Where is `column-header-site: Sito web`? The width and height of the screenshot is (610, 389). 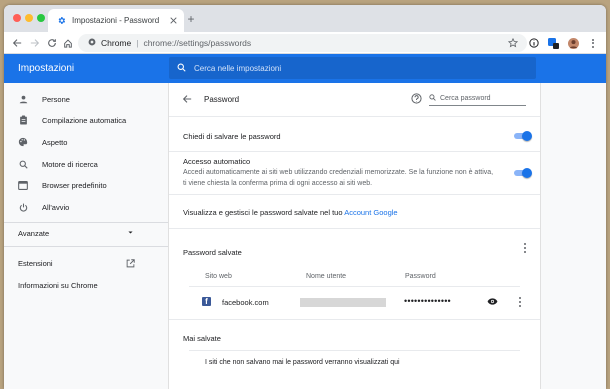
column-header-site: Sito web is located at coordinates (218, 276).